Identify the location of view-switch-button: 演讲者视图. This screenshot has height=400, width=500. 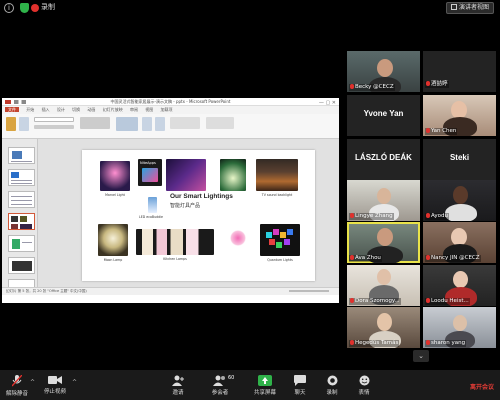
(469, 8).